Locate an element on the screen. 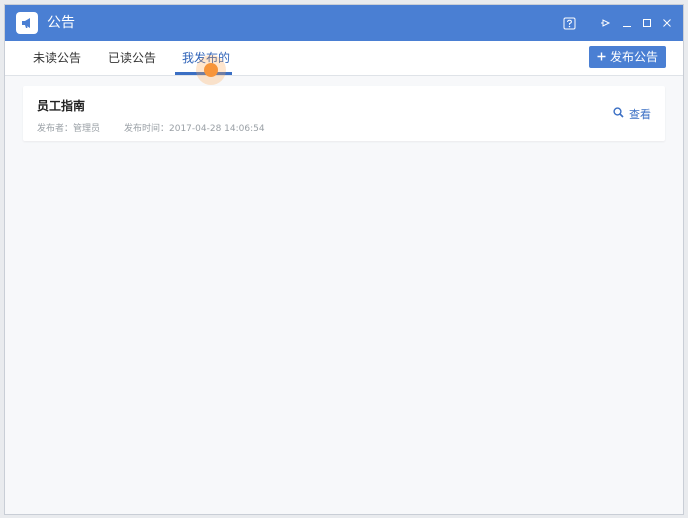 The width and height of the screenshot is (688, 518). publish-button-label: 发布公告 is located at coordinates (633, 57).